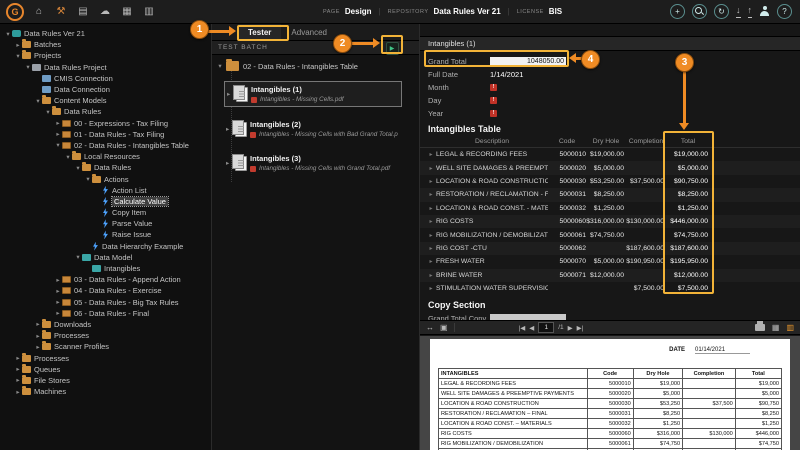 The width and height of the screenshot is (800, 450). What do you see at coordinates (105, 134) in the screenshot?
I see `tree-item: ▸ 01 - Data Rules - Tax Filing` at bounding box center [105, 134].